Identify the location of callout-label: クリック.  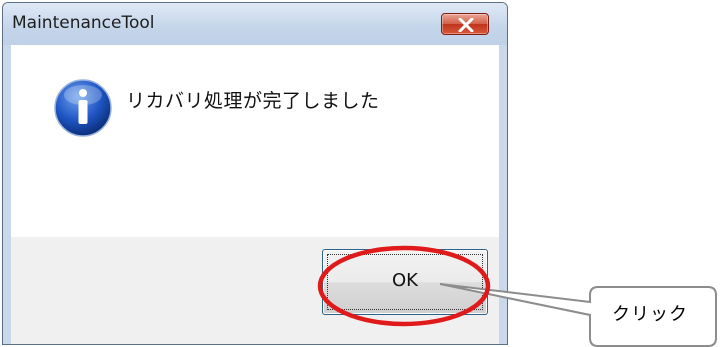
(650, 314).